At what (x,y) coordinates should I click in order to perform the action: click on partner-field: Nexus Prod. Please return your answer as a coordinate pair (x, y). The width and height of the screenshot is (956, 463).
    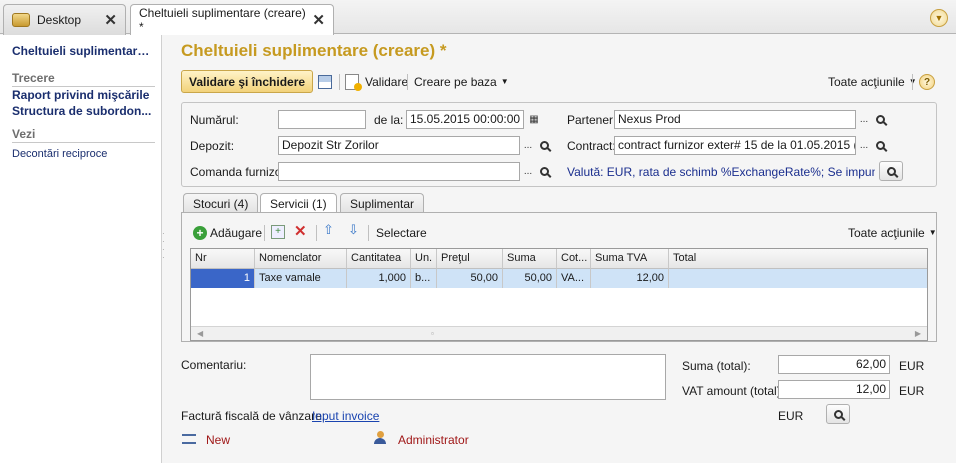
    Looking at the image, I should click on (735, 119).